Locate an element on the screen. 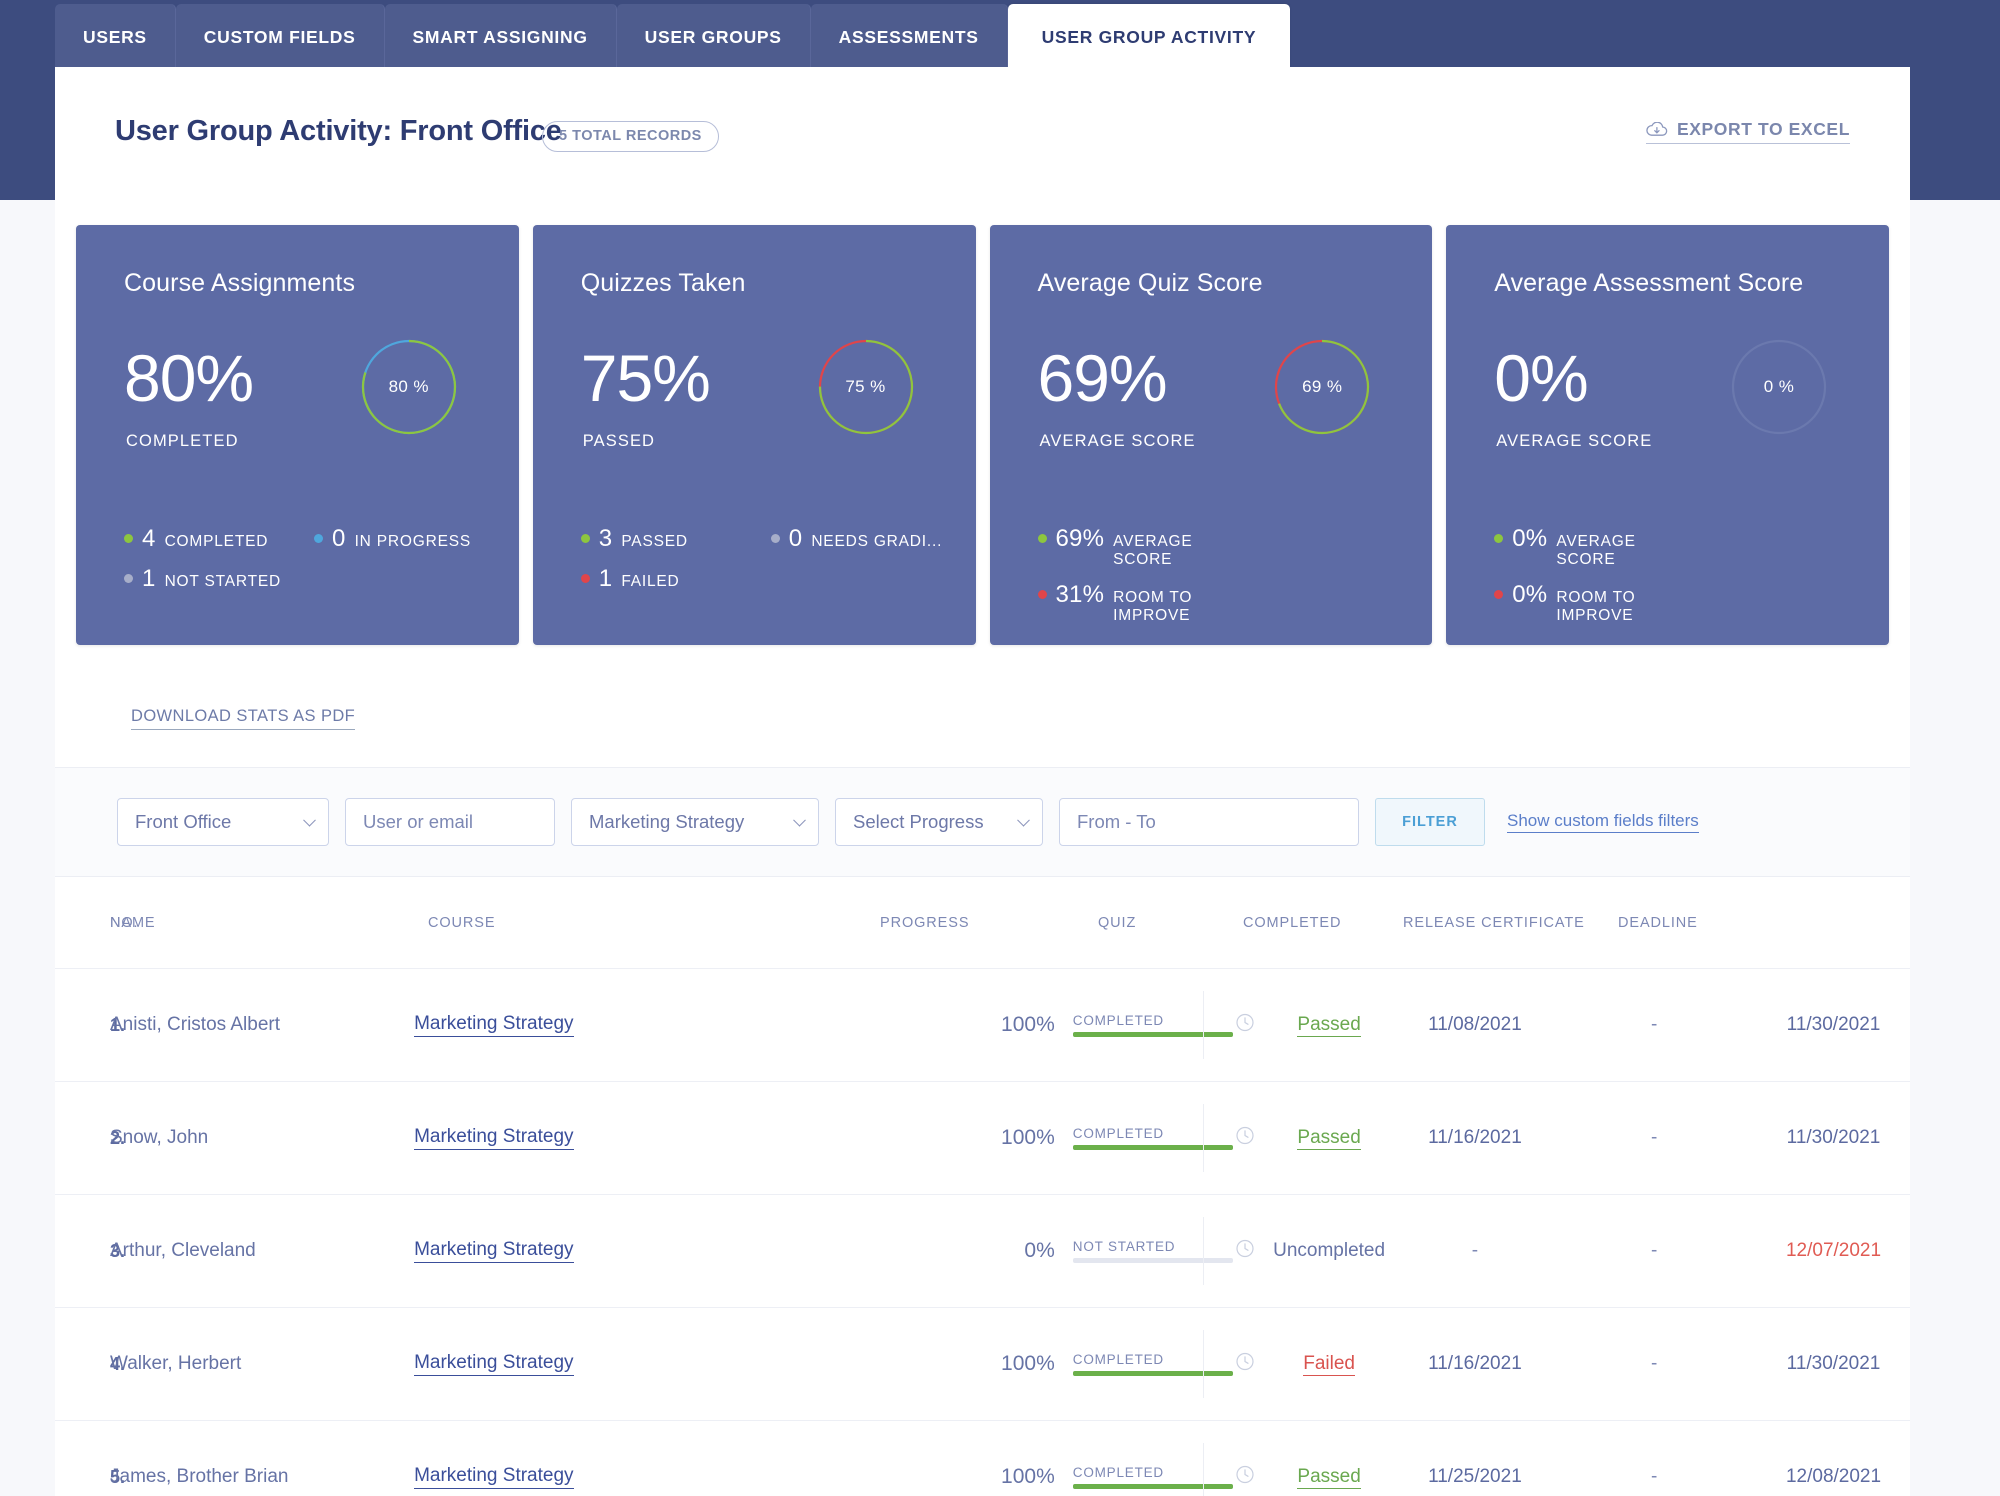  card-course-assignments: Course Assignments 80% COMPLETED 80 % 4 is located at coordinates (297, 435).